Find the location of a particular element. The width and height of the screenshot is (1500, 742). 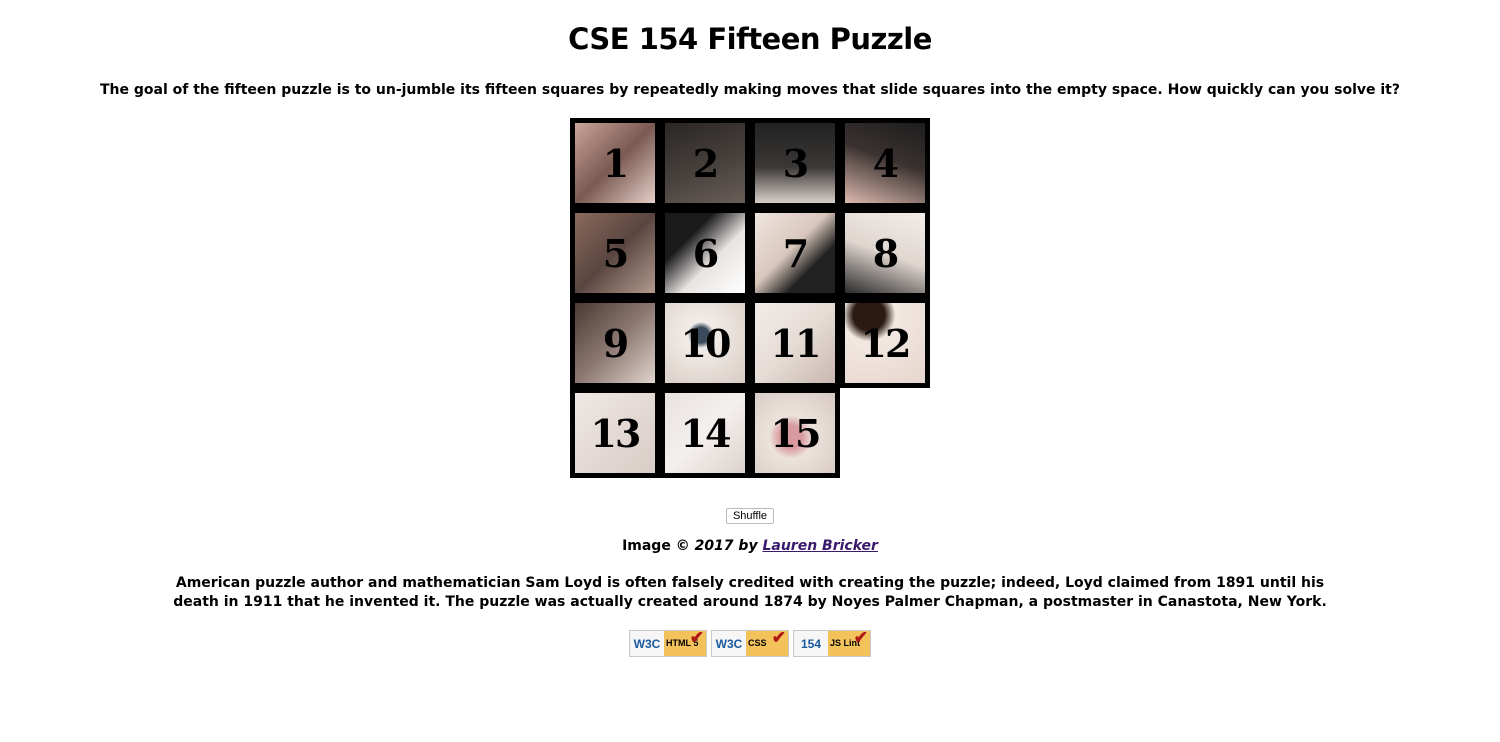

tile-number: 9 is located at coordinates (615, 343).